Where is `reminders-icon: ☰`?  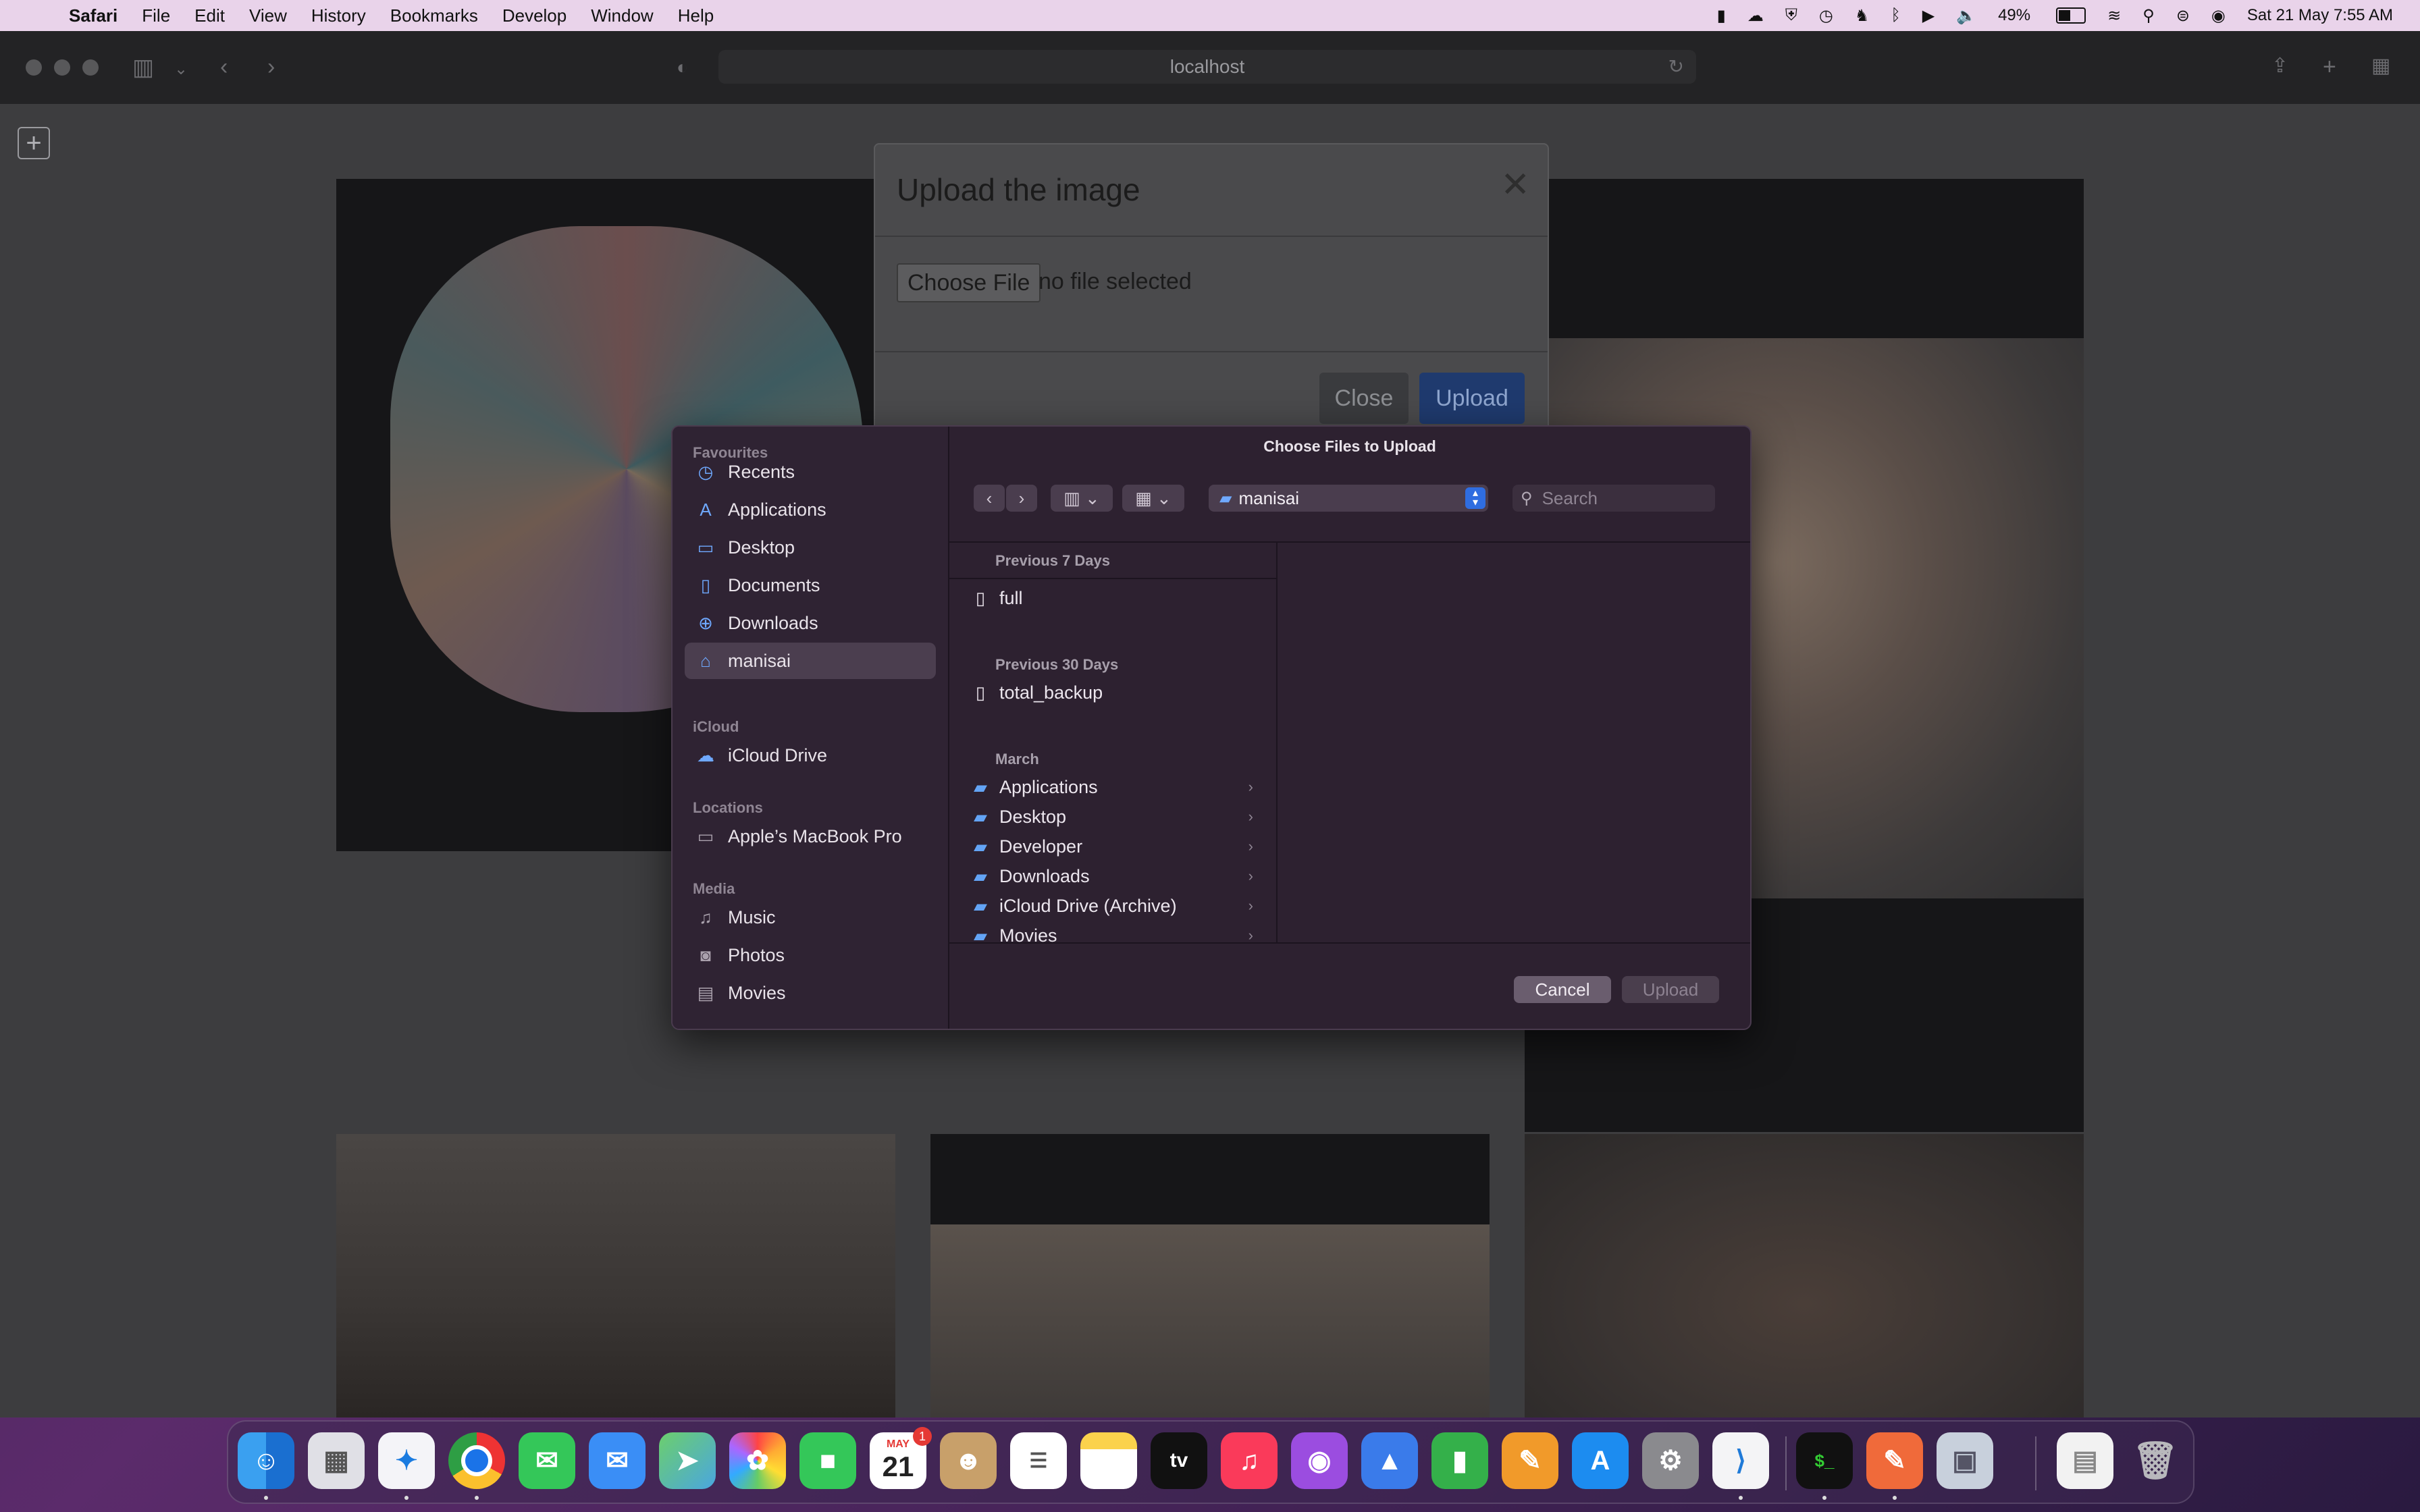 reminders-icon: ☰ is located at coordinates (1038, 1460).